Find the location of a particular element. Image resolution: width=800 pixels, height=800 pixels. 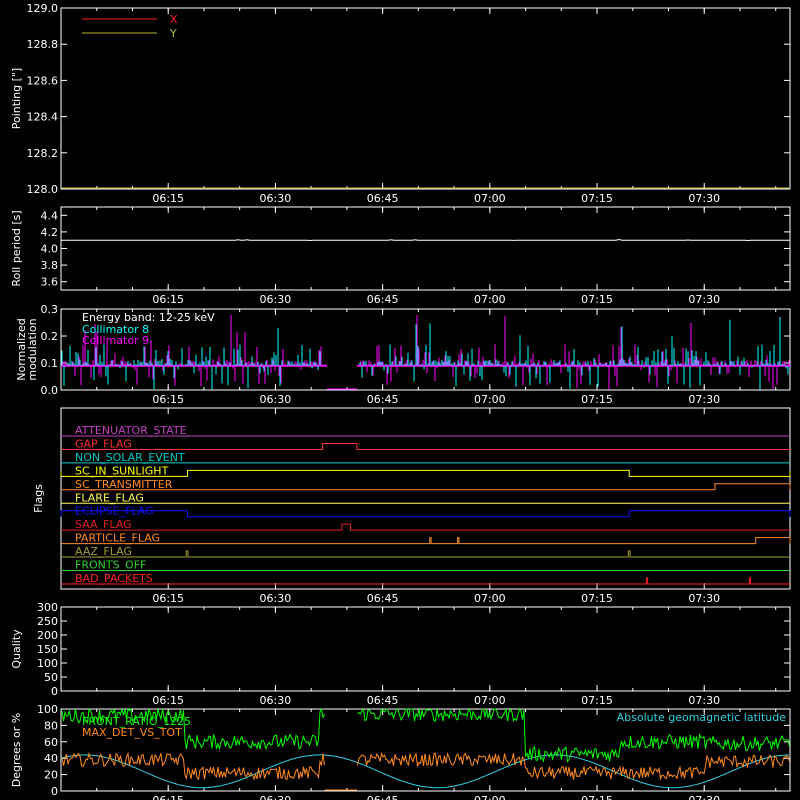

y-tick-label: 128.2 is located at coordinates (43, 153).